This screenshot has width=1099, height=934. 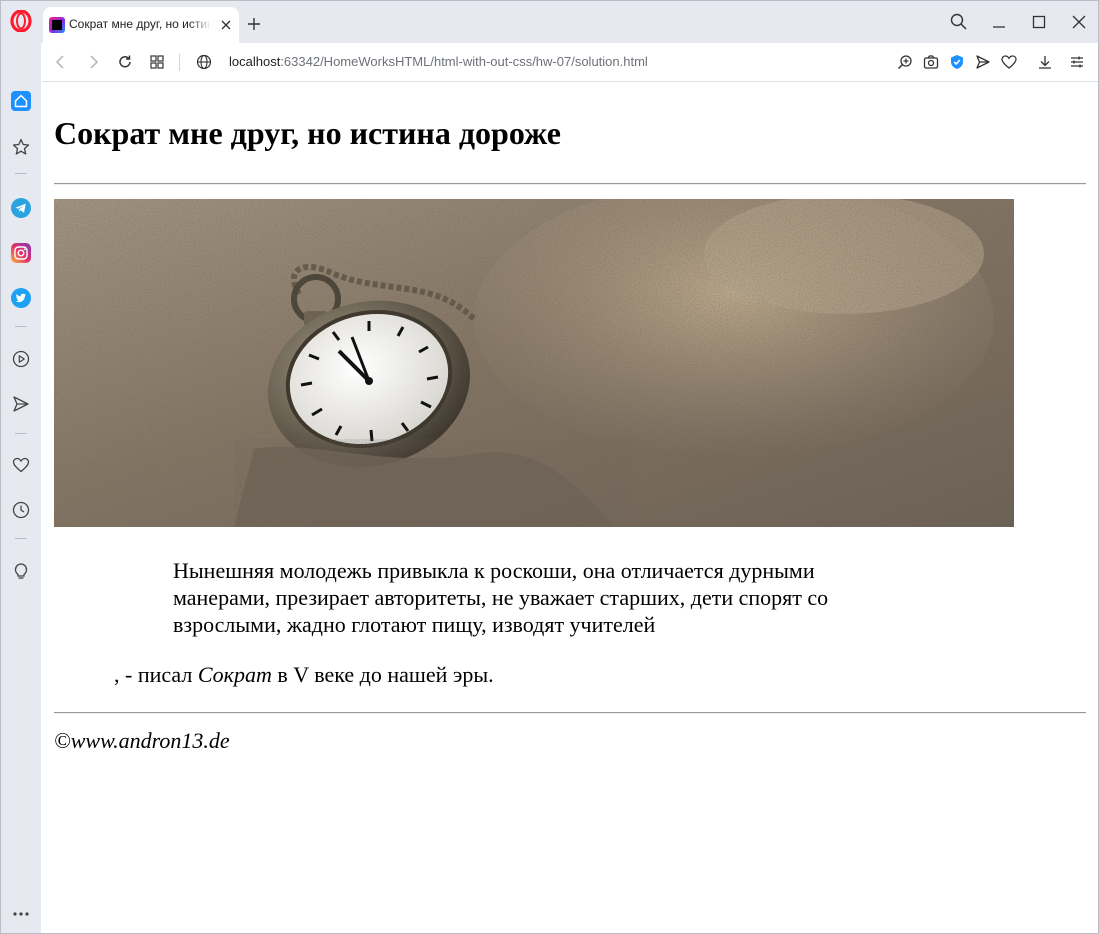 I want to click on player-icon, so click(x=21, y=359).